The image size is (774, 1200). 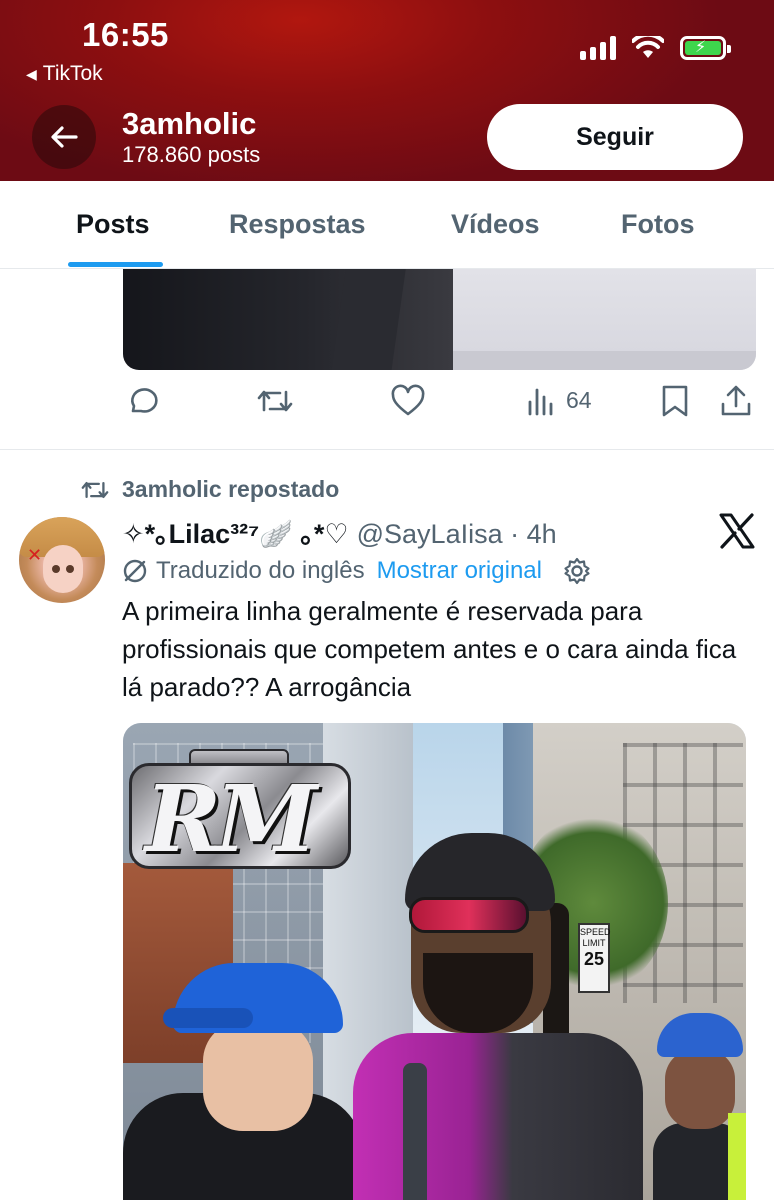 I want to click on arrow-left-icon, so click(x=64, y=137).